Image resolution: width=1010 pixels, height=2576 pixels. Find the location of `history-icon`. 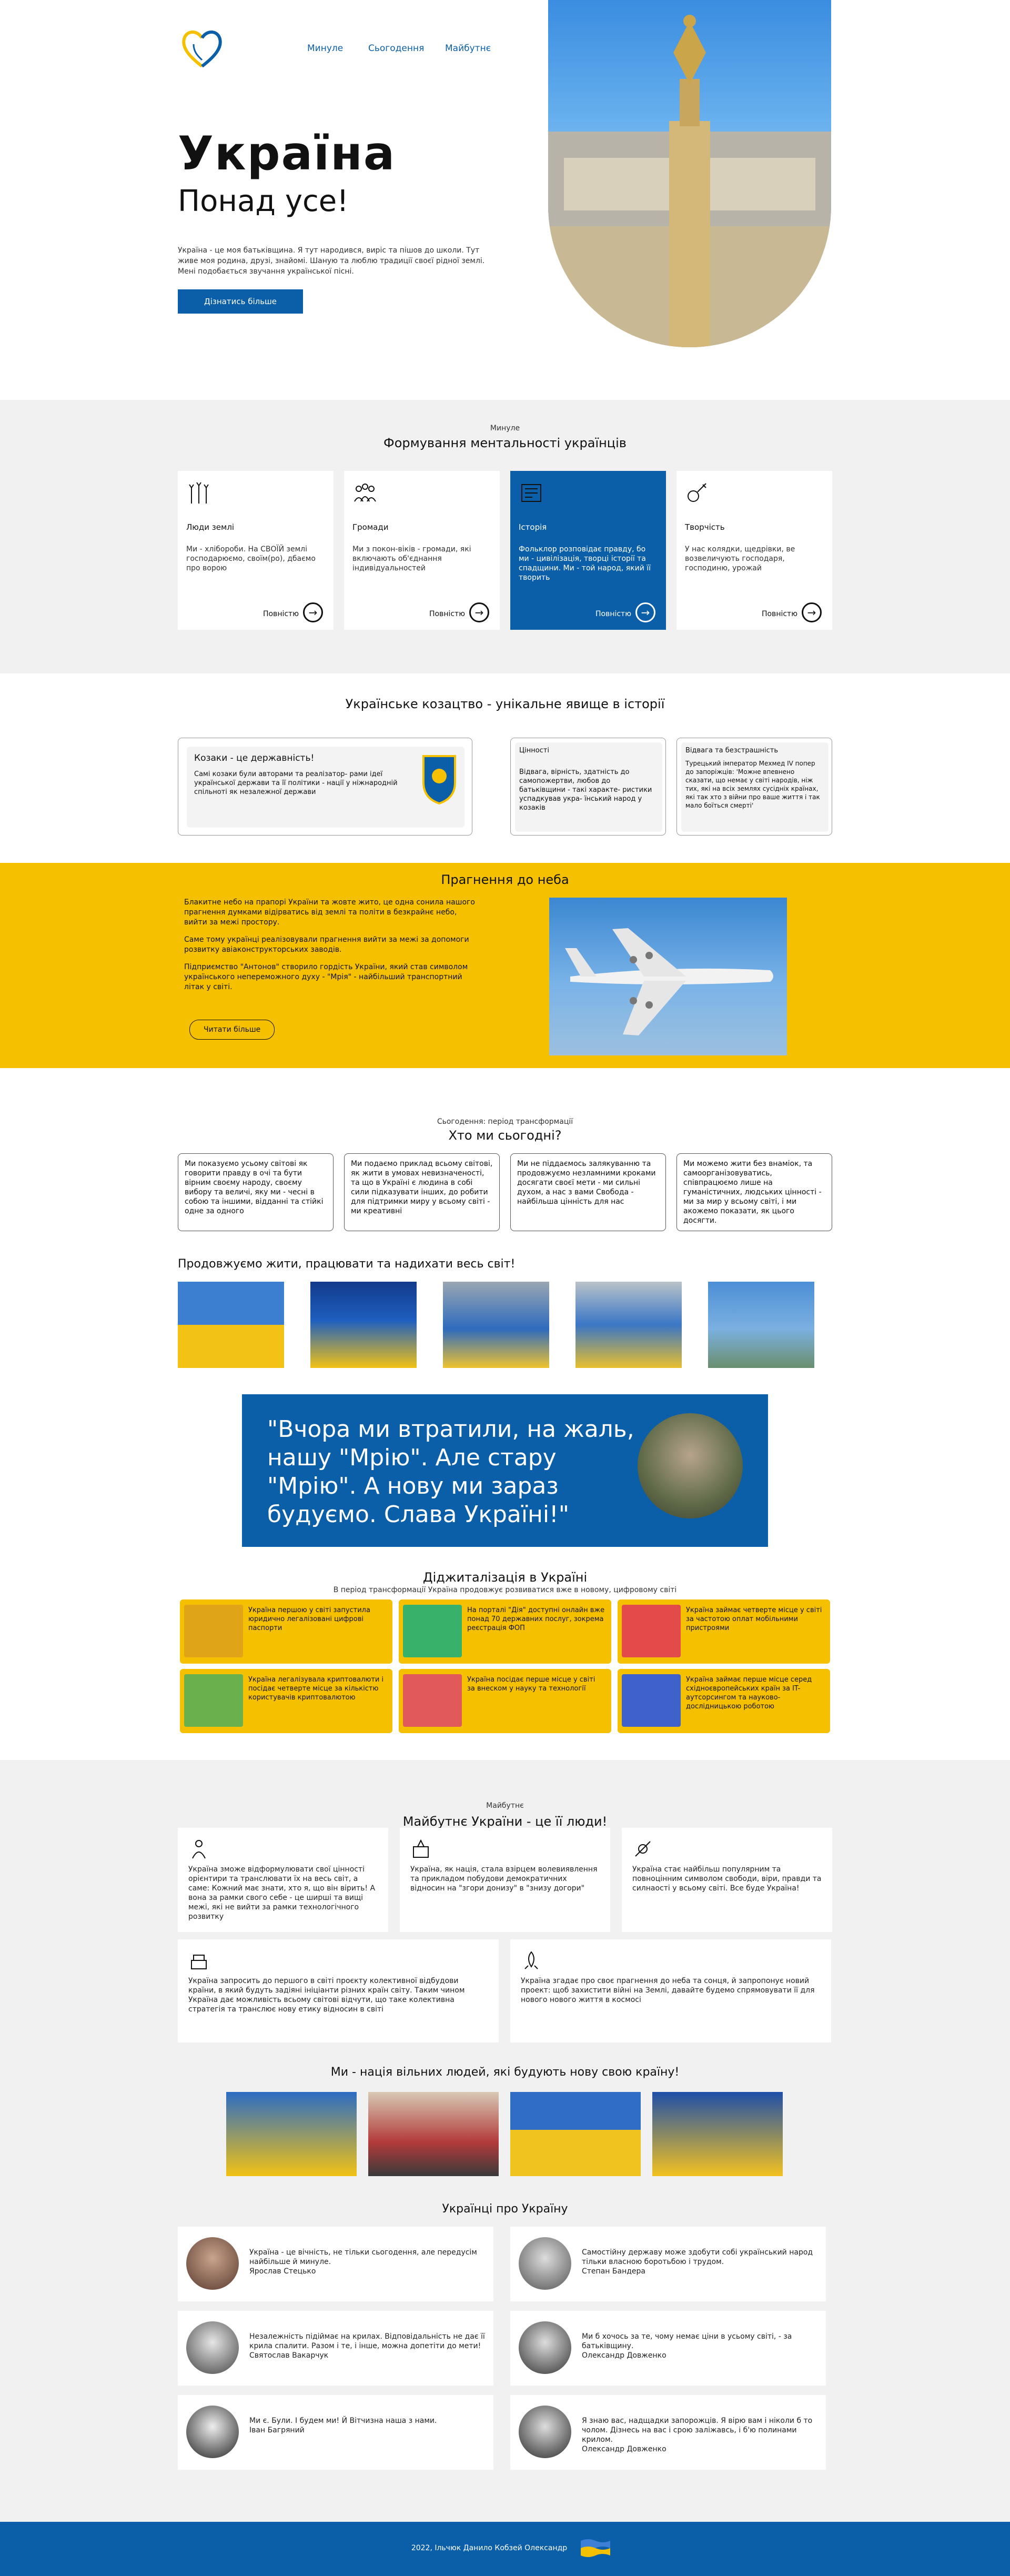

history-icon is located at coordinates (531, 493).